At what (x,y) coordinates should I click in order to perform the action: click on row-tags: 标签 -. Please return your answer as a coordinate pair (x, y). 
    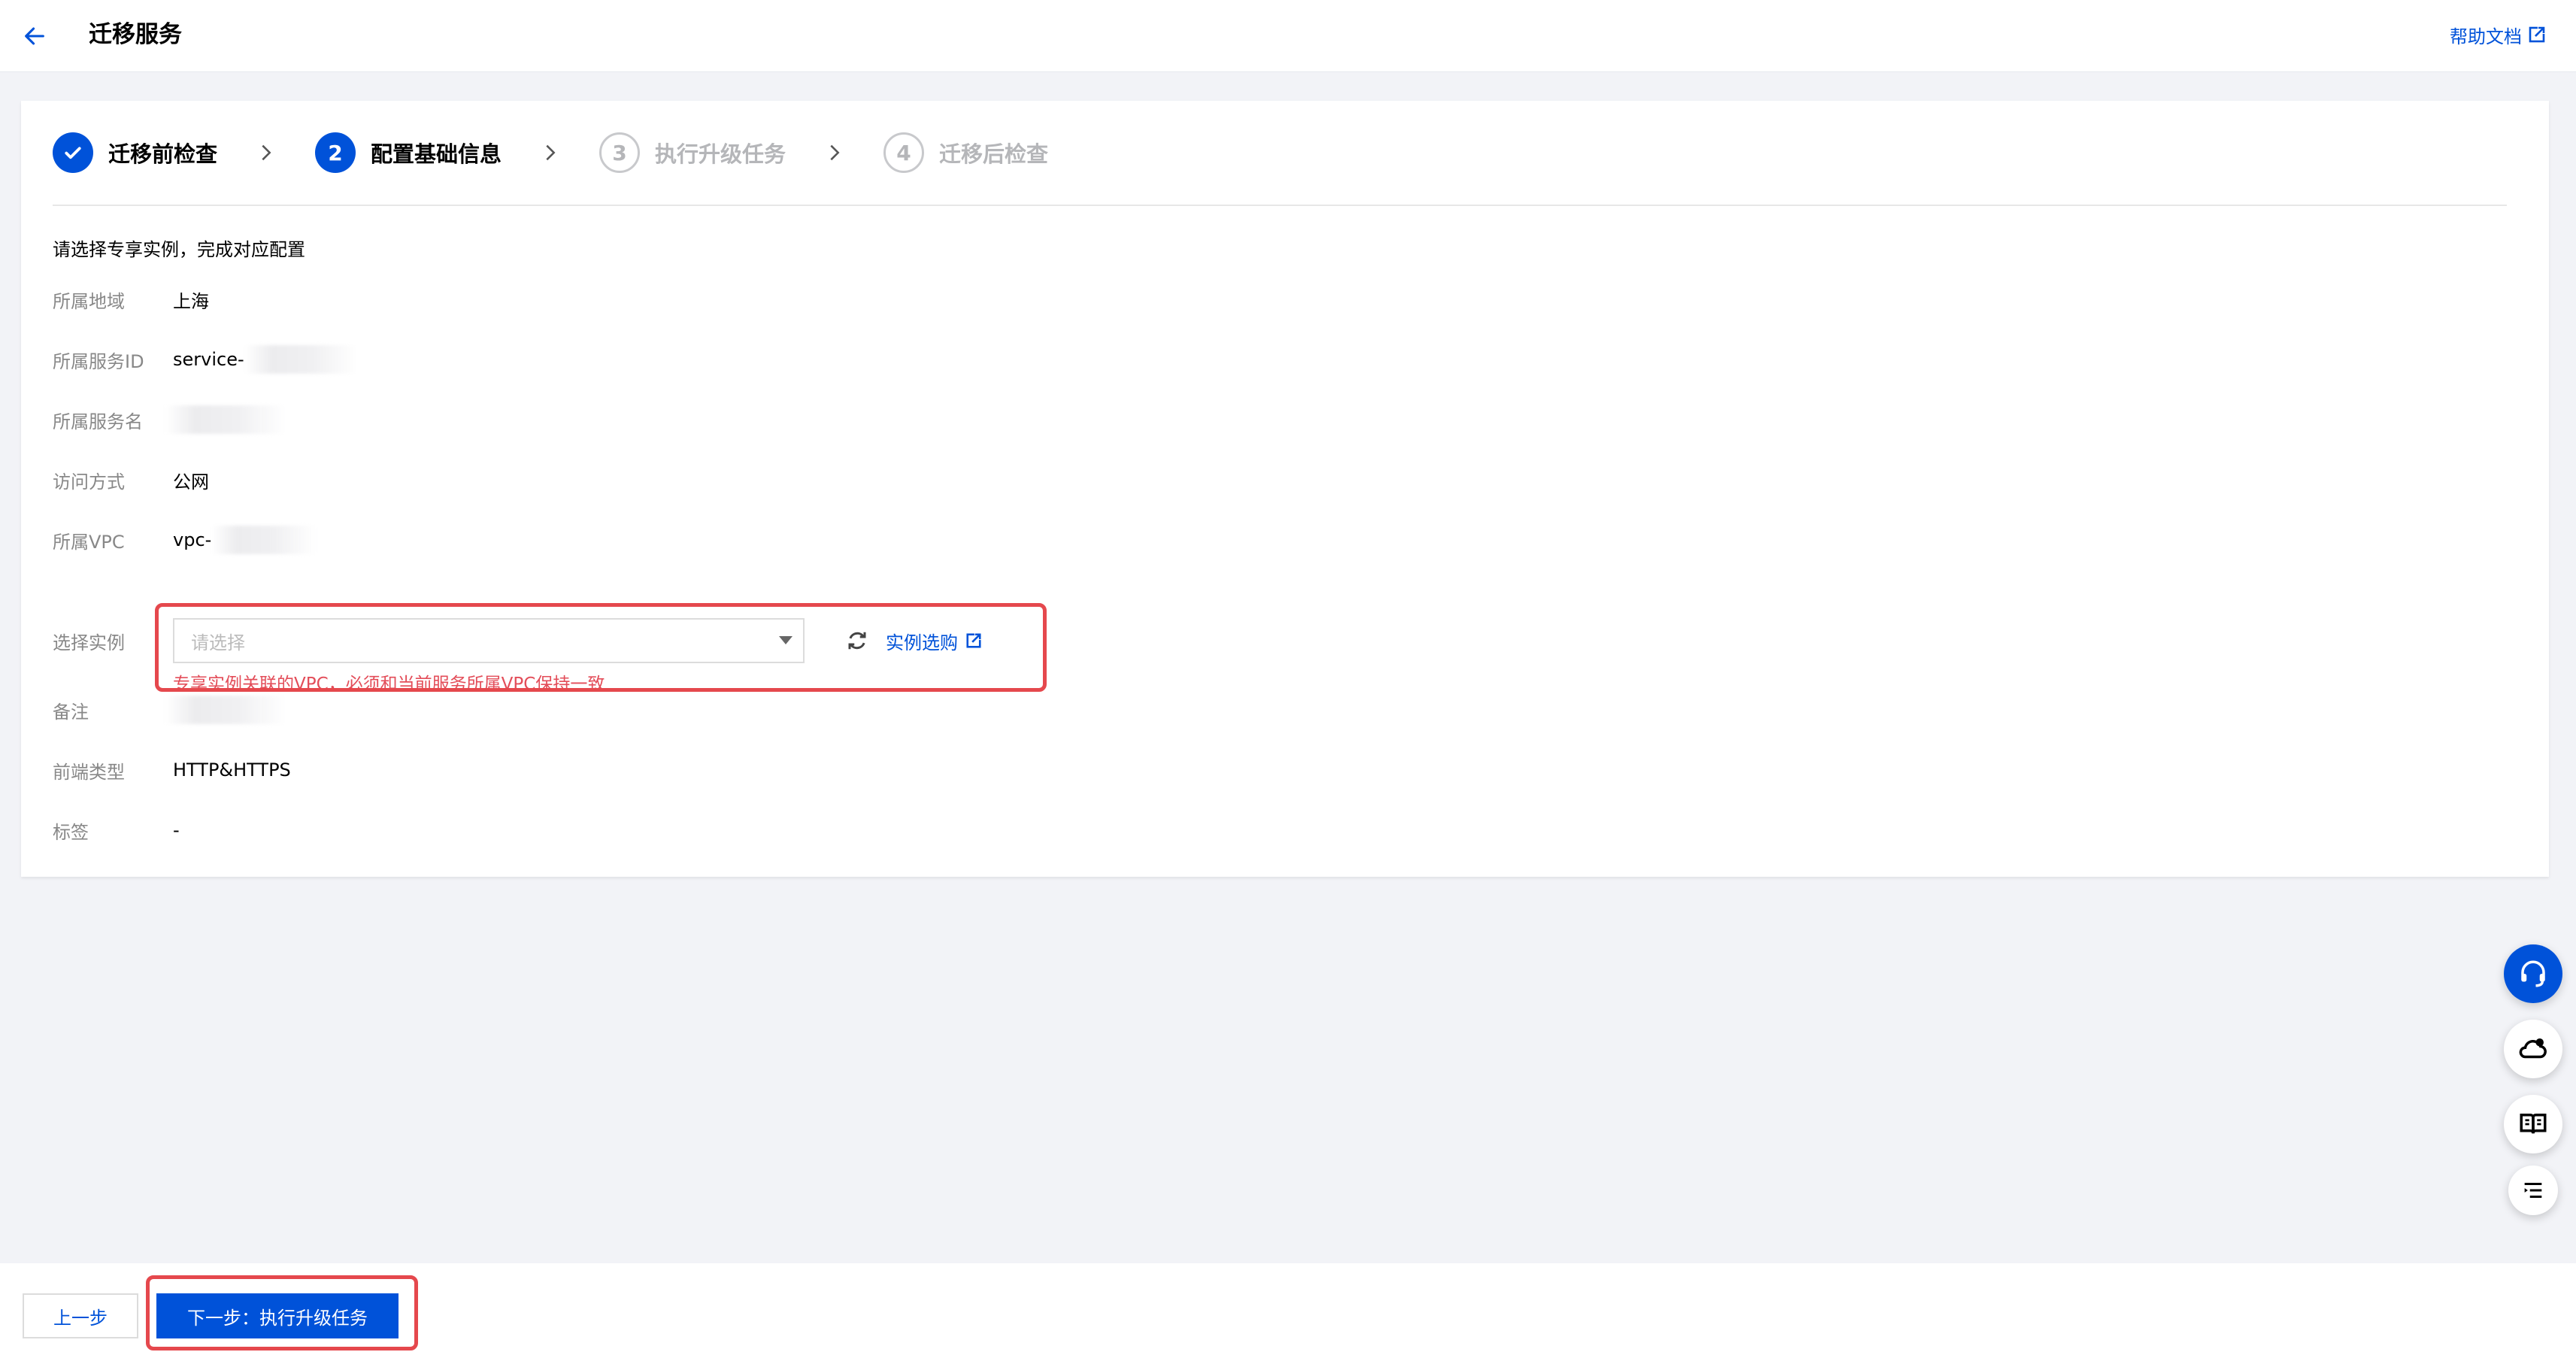
    Looking at the image, I should click on (116, 830).